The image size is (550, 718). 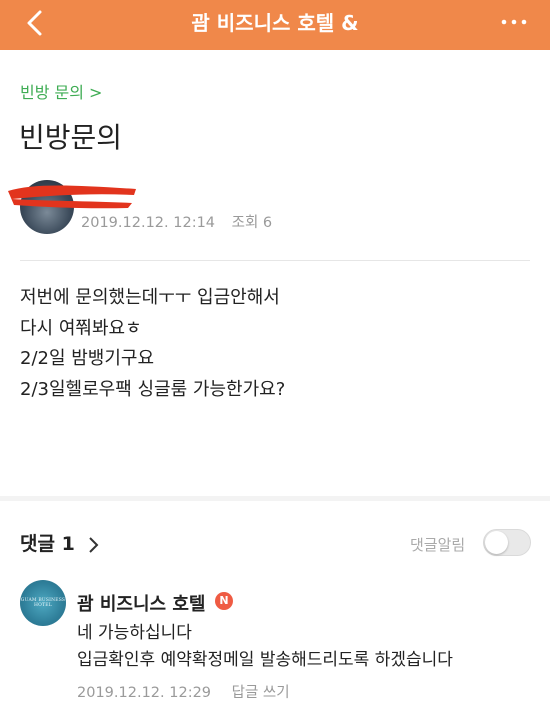 I want to click on page-header-title: 괌 비즈니스 호텔 &, so click(x=275, y=23).